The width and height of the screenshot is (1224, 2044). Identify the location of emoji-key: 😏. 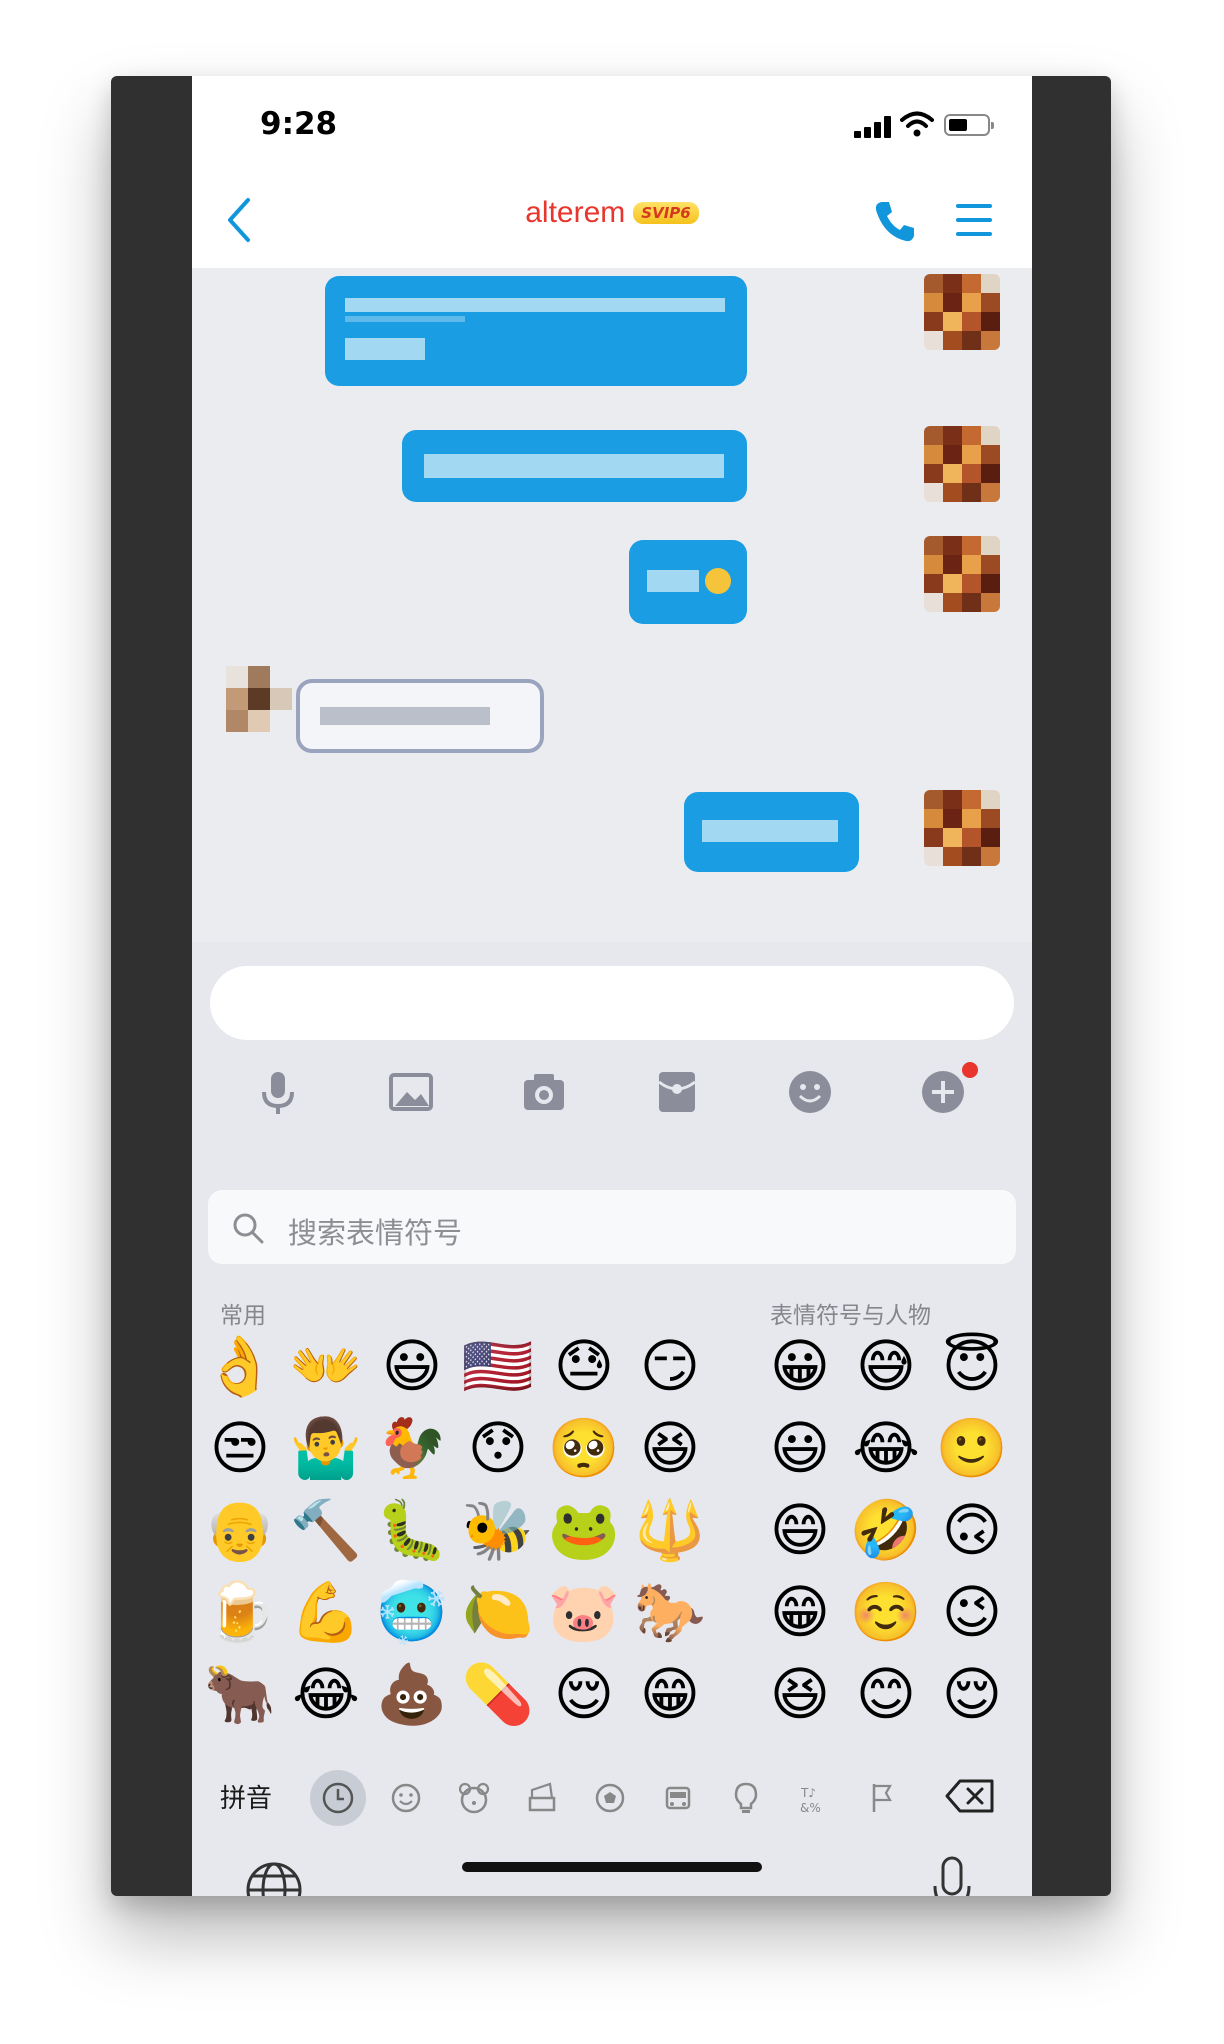
(670, 1366).